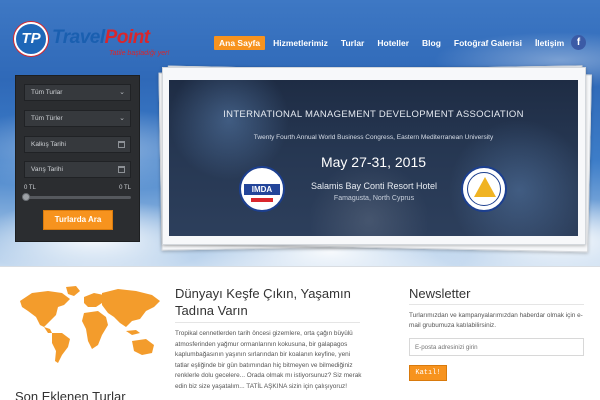  Describe the element at coordinates (127, 37) in the screenshot. I see `logo-name-point: Point` at that location.